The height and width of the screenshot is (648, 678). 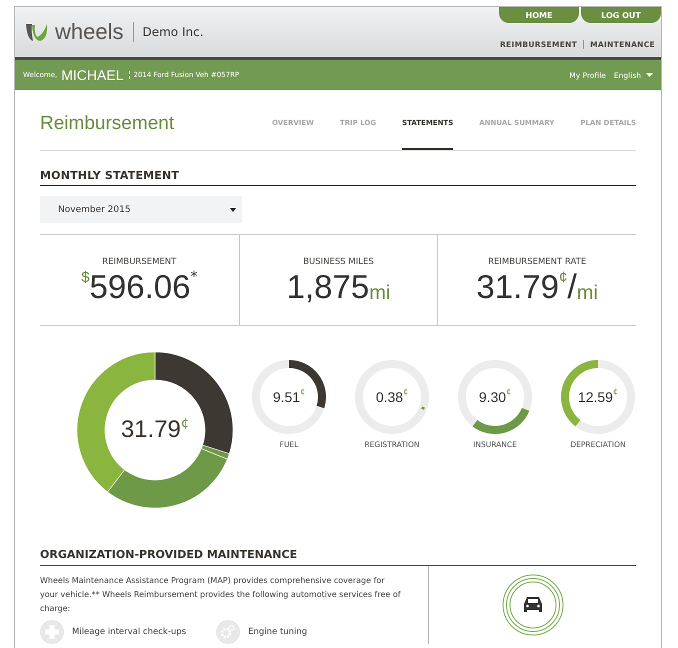 I want to click on car-badge-icon, so click(x=533, y=605).